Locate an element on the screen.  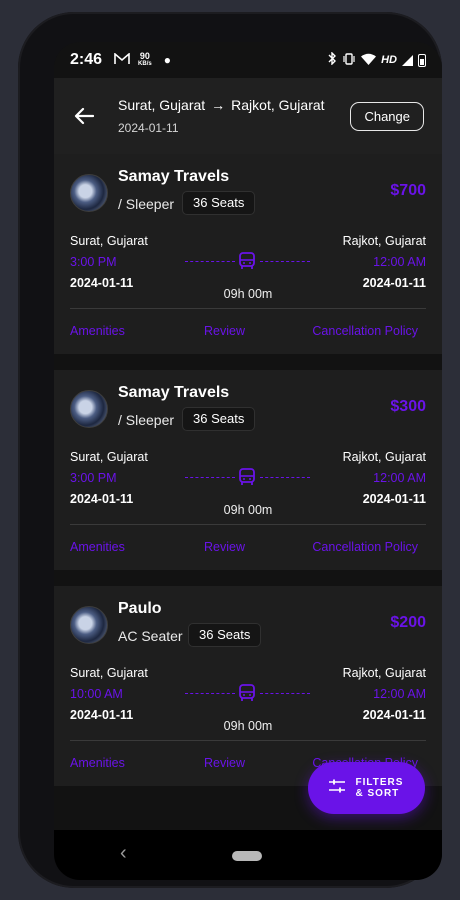
route-date: 2024-01-11 is located at coordinates (148, 128).